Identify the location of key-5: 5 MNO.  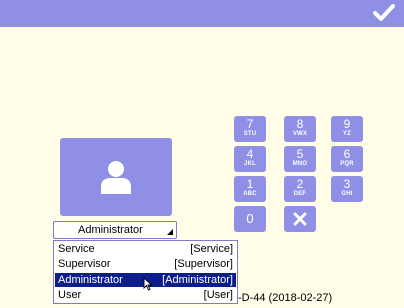
(300, 159).